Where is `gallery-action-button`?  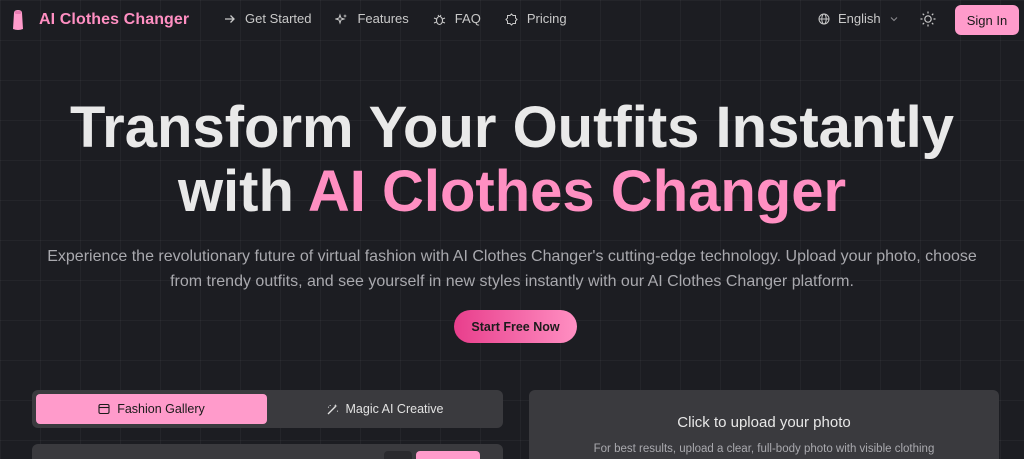 gallery-action-button is located at coordinates (448, 455).